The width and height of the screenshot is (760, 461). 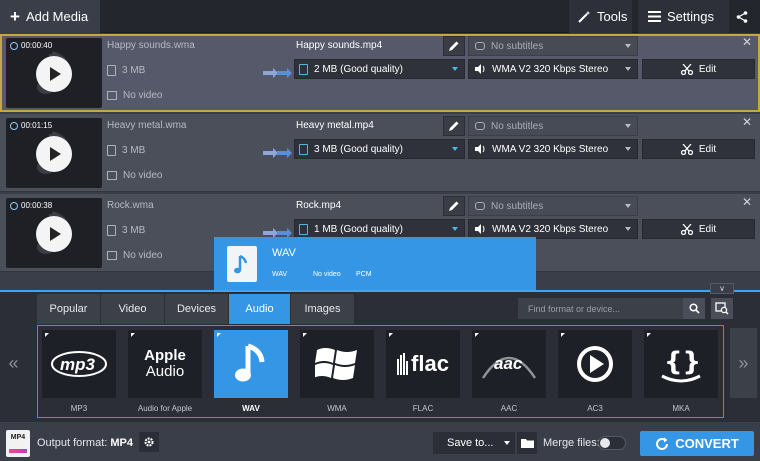 I want to click on speaker-icon, so click(x=480, y=69).